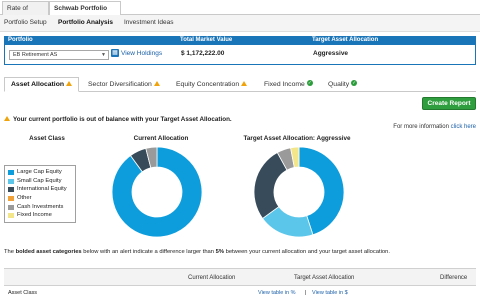 Image resolution: width=480 pixels, height=297 pixels. What do you see at coordinates (157, 192) in the screenshot?
I see `current-allocation-donut` at bounding box center [157, 192].